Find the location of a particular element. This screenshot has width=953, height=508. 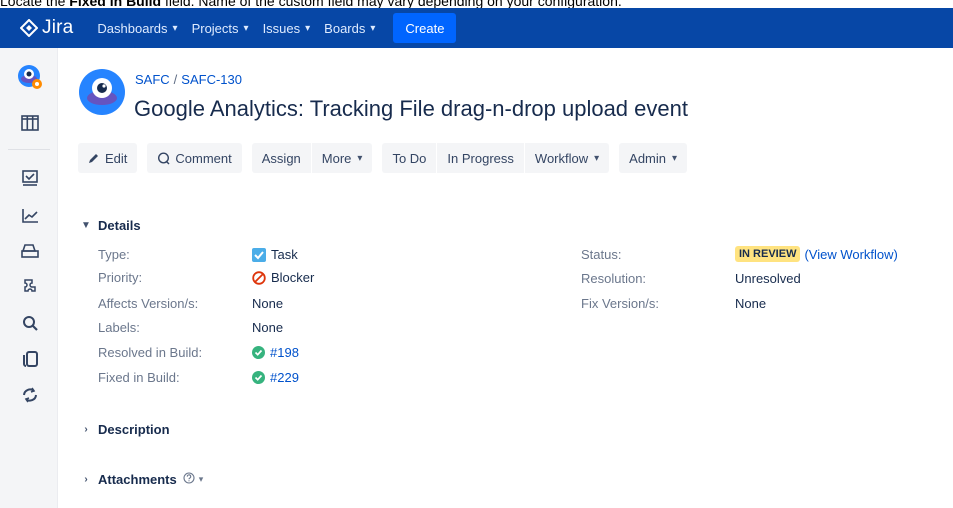

caption-bold: Fixed in Build is located at coordinates (115, 4).